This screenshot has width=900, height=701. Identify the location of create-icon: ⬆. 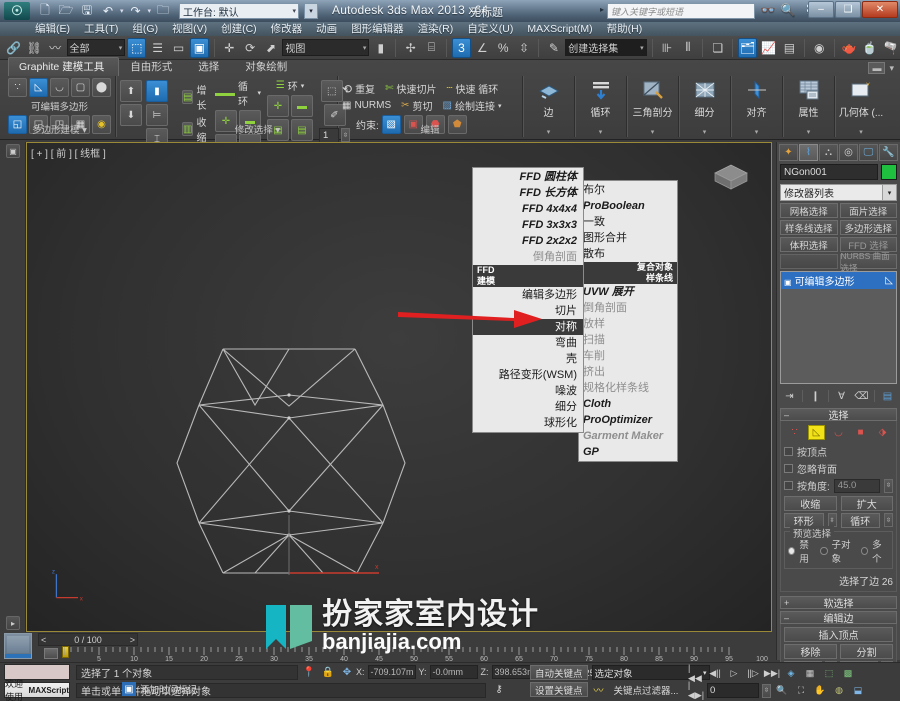
(131, 91).